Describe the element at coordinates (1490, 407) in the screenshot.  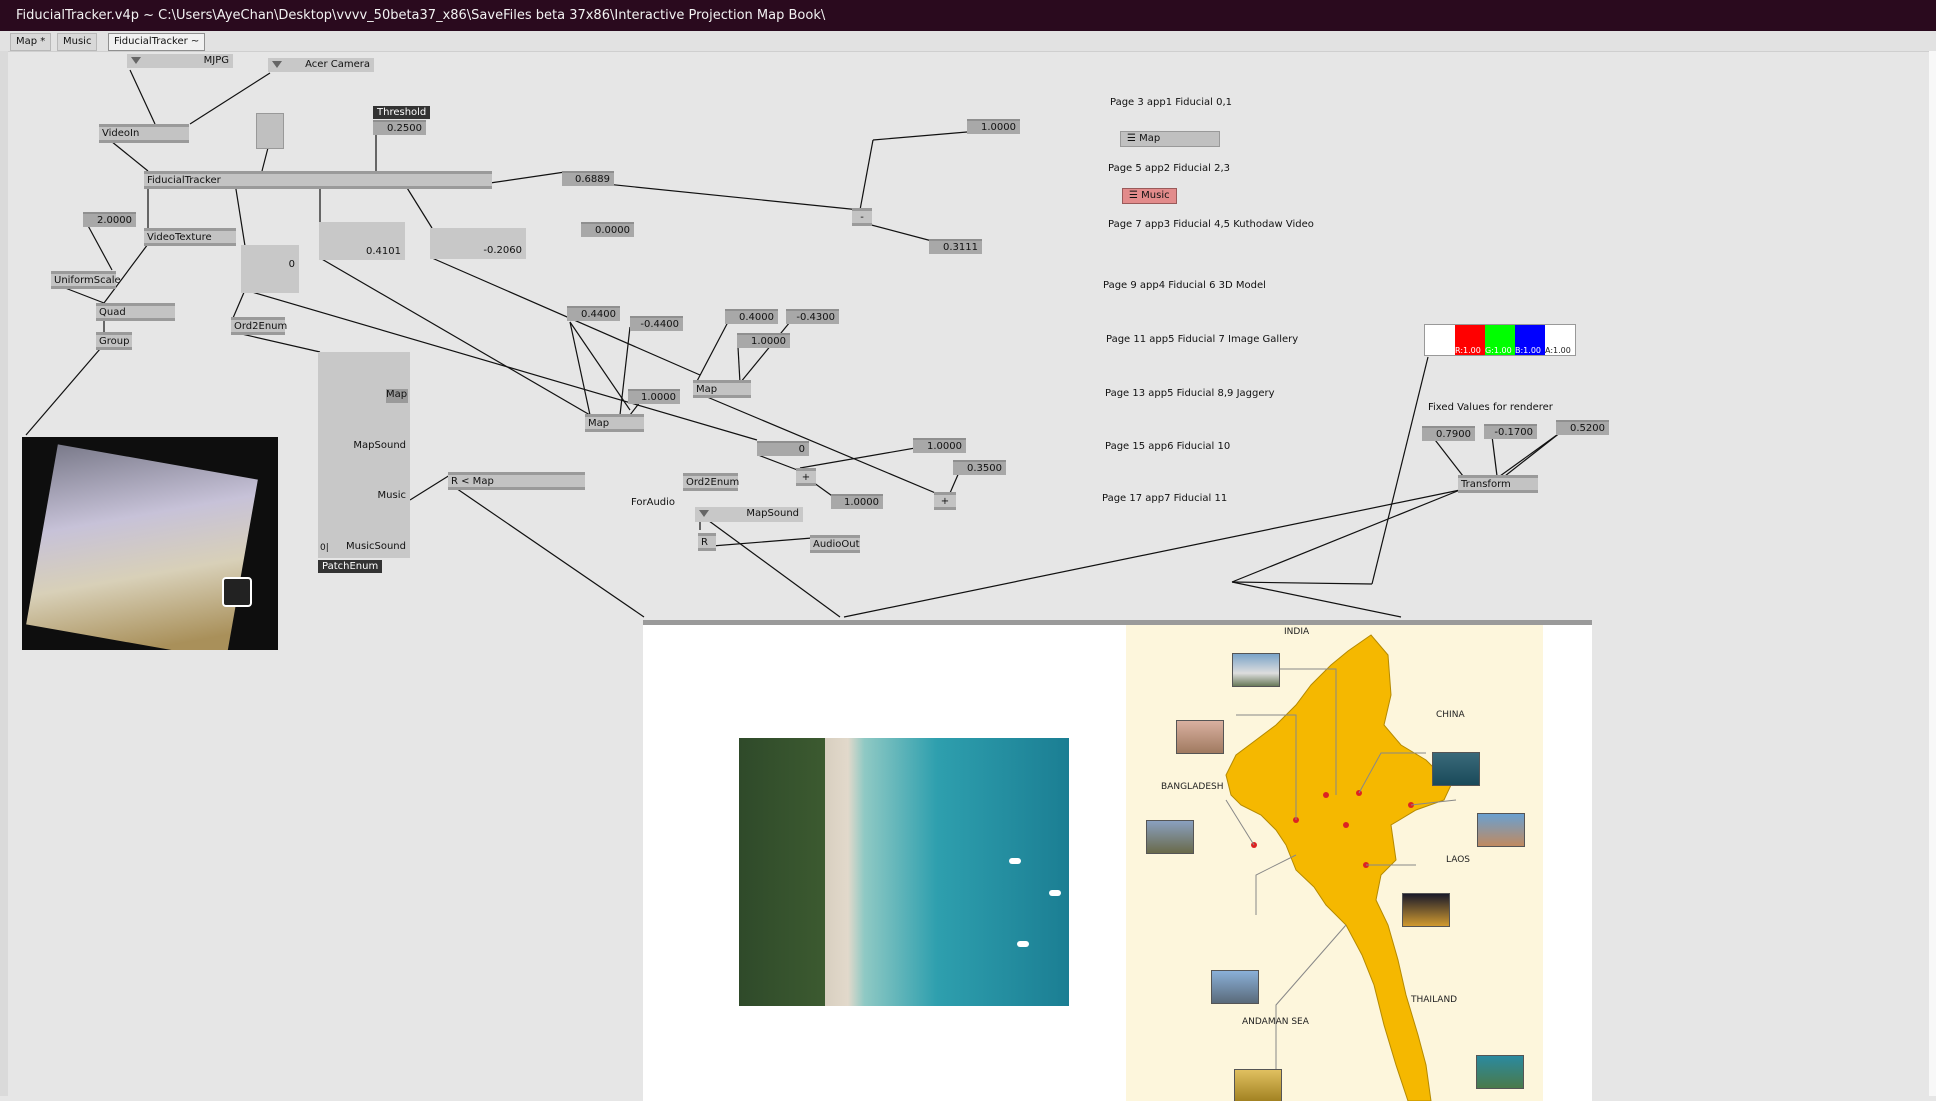
I see `fixed-values-label: Fixed Values for renderer` at that location.